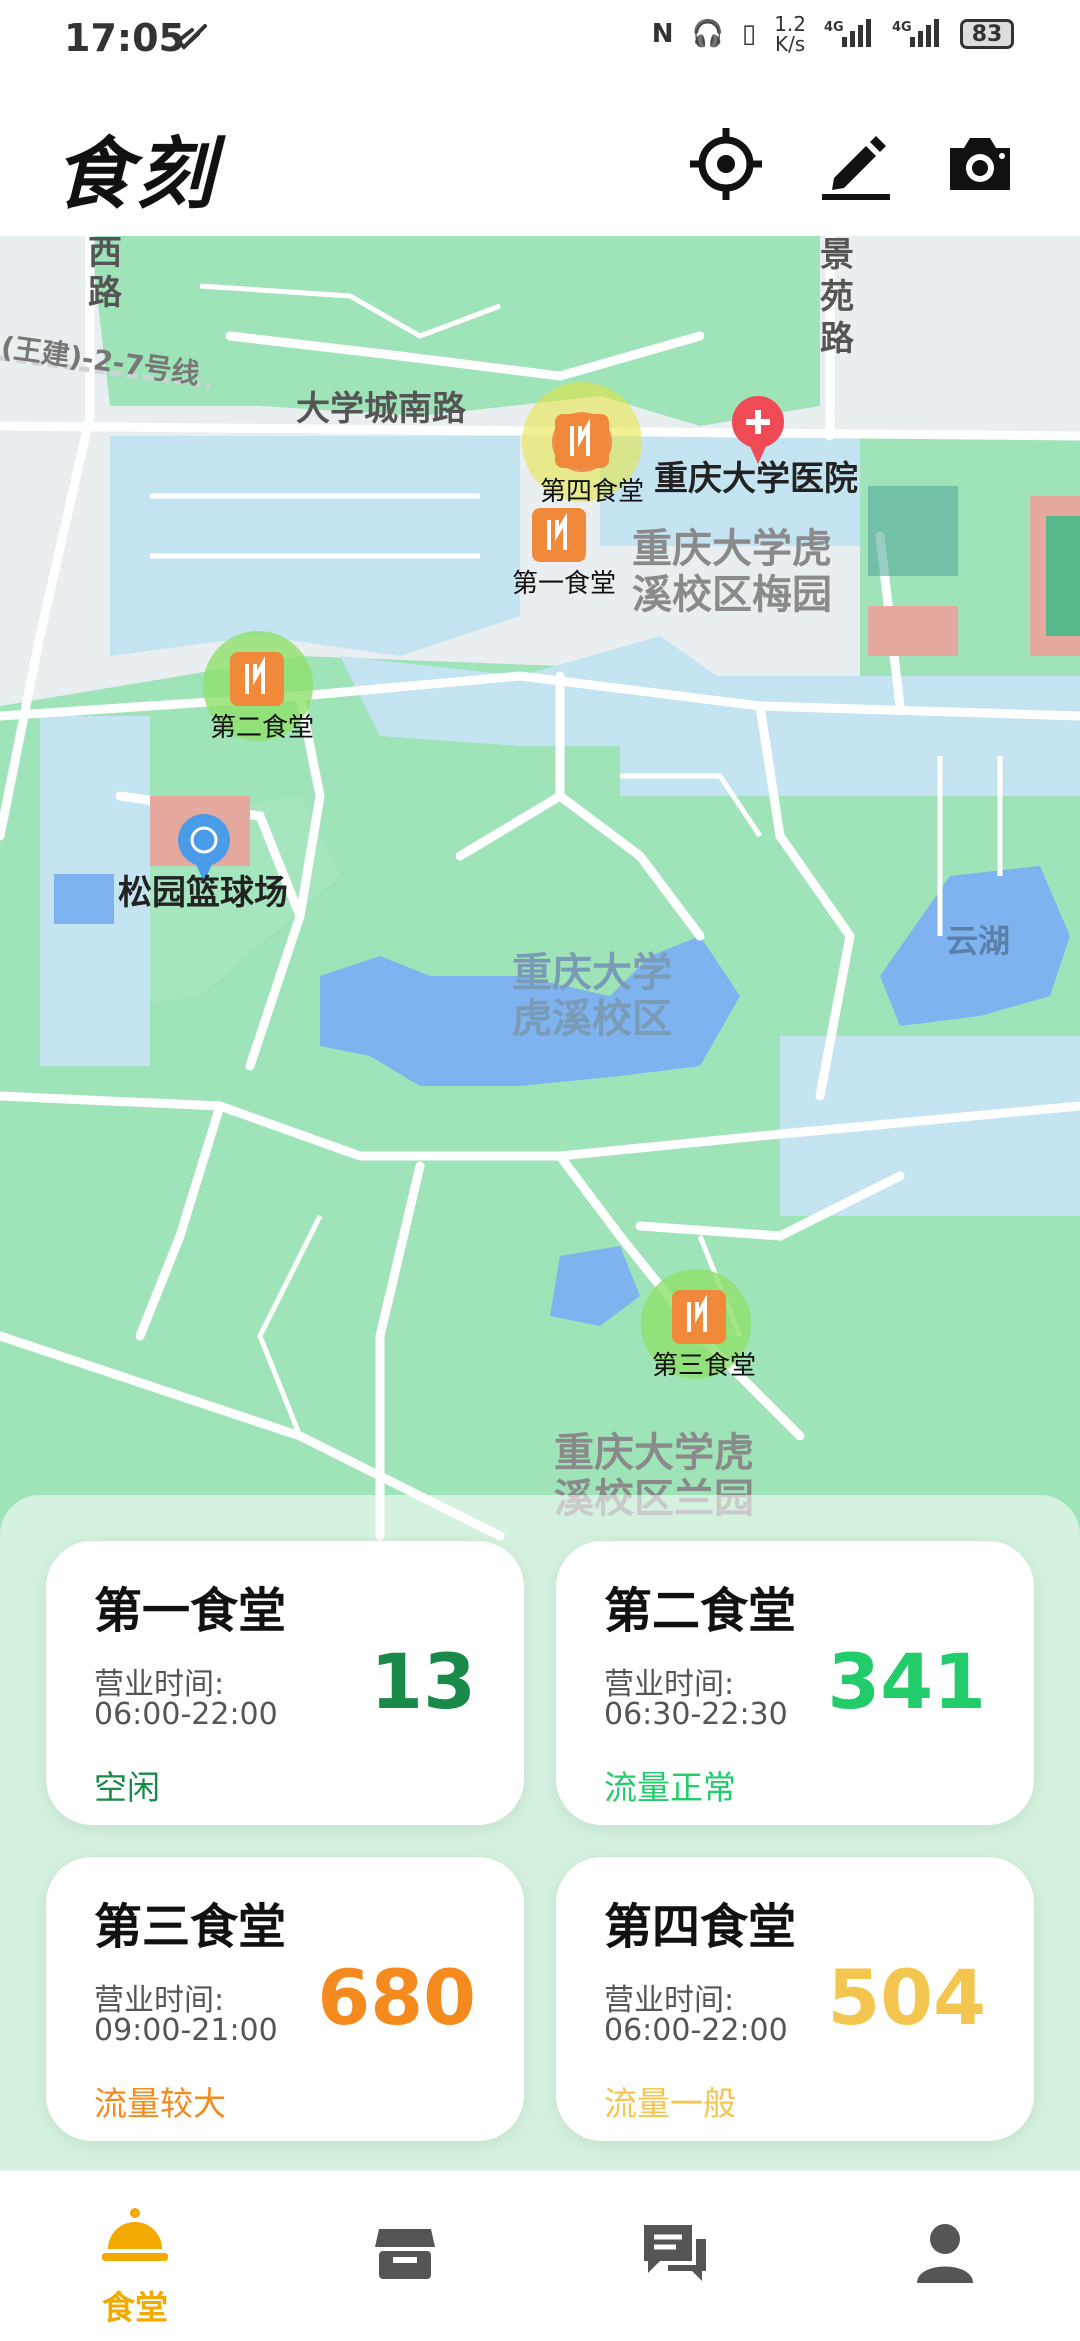  I want to click on tab-canteen: 食堂, so click(135, 2256).